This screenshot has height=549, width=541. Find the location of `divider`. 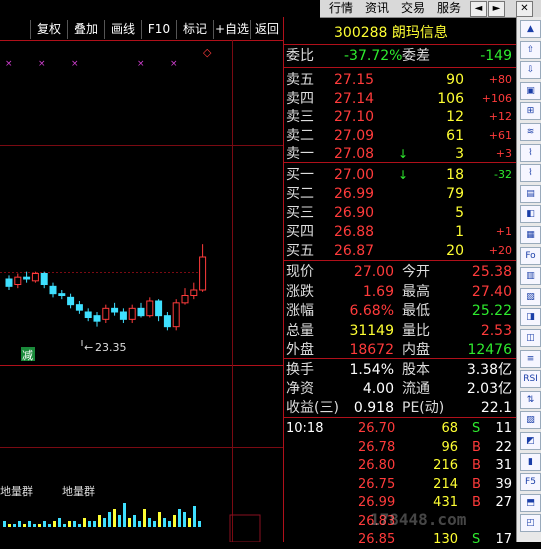

divider is located at coordinates (400, 417).